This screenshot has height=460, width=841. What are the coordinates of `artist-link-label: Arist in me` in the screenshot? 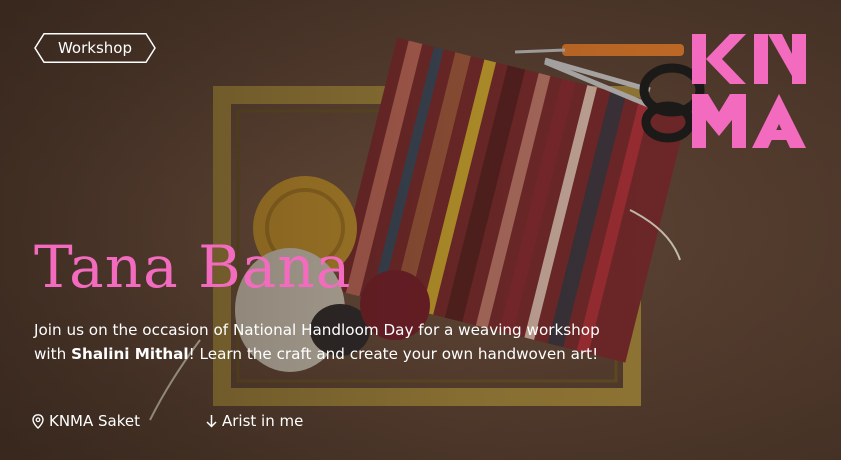 It's located at (263, 421).